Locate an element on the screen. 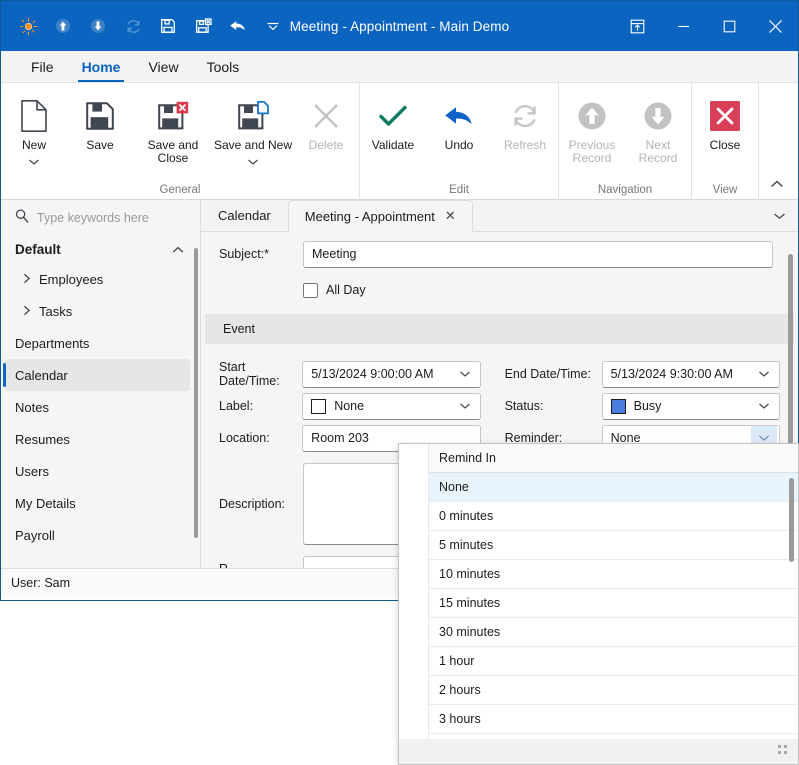 This screenshot has height=765, width=799. ribbon-button-save: Save is located at coordinates (100, 119).